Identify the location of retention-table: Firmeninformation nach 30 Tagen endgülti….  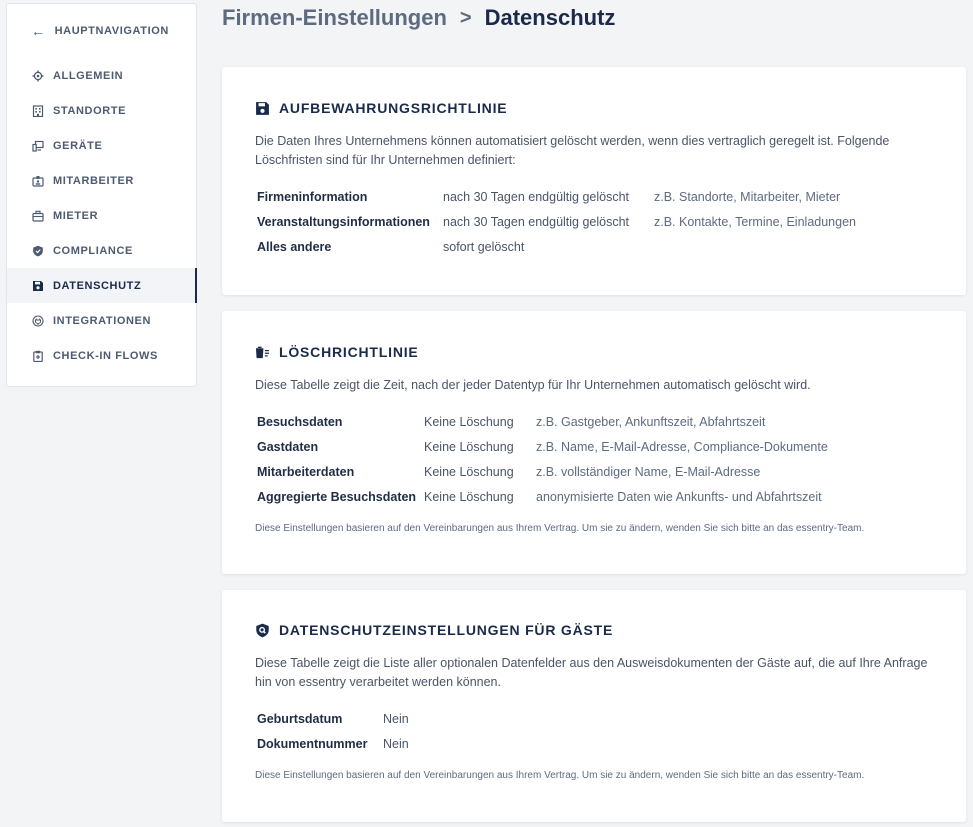
(595, 221).